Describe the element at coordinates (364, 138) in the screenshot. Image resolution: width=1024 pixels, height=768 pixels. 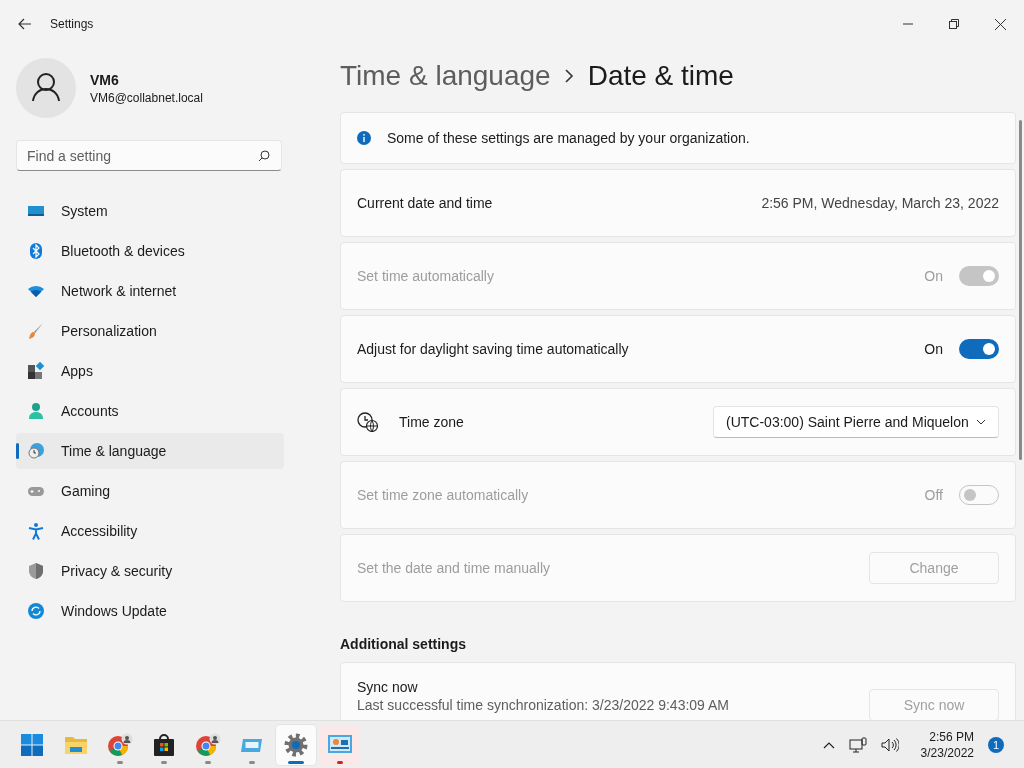
I see `info-icon` at that location.